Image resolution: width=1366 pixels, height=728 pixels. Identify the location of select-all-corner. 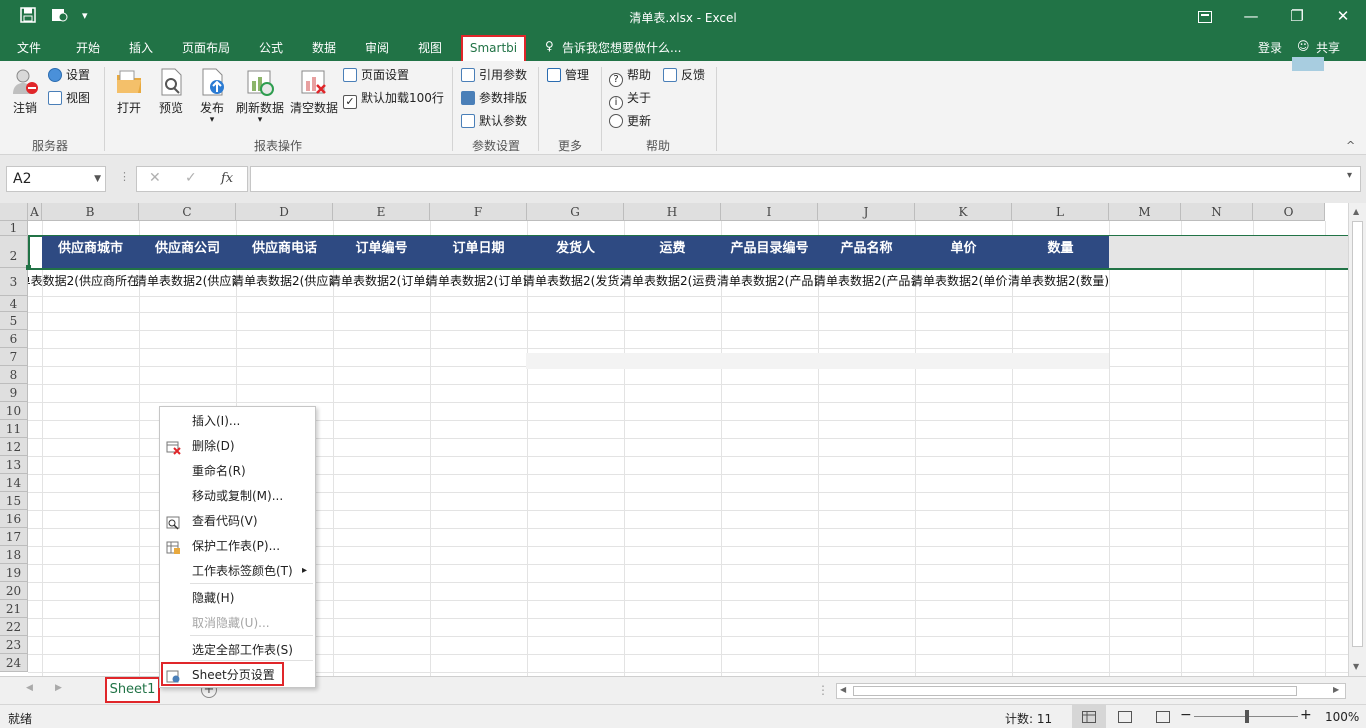
(14, 212).